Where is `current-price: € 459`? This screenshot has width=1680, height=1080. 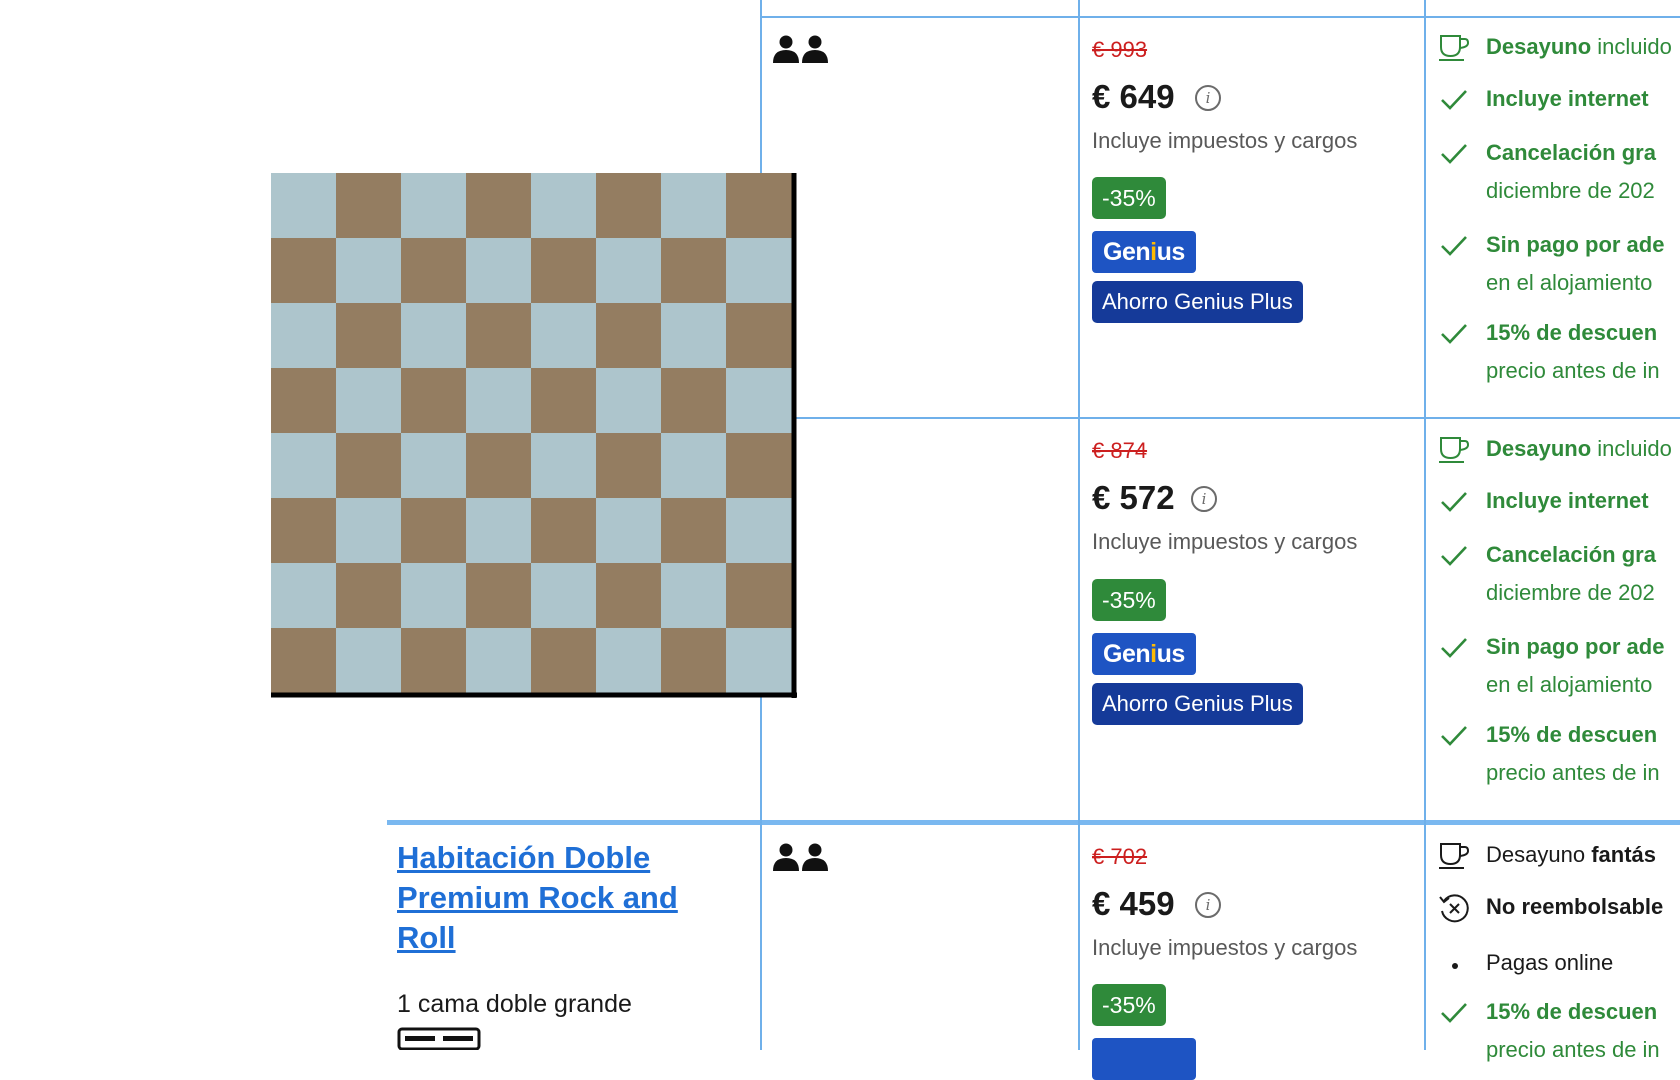 current-price: € 459 is located at coordinates (1133, 903).